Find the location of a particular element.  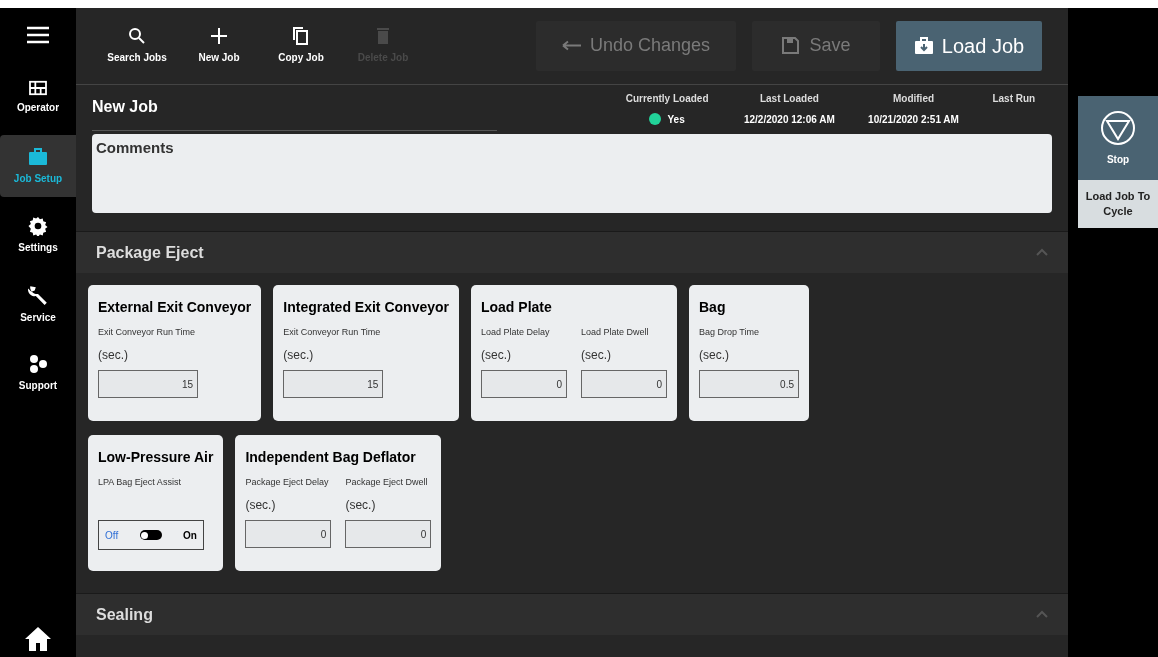

field-label: Package Eject Delay is located at coordinates (287, 482).